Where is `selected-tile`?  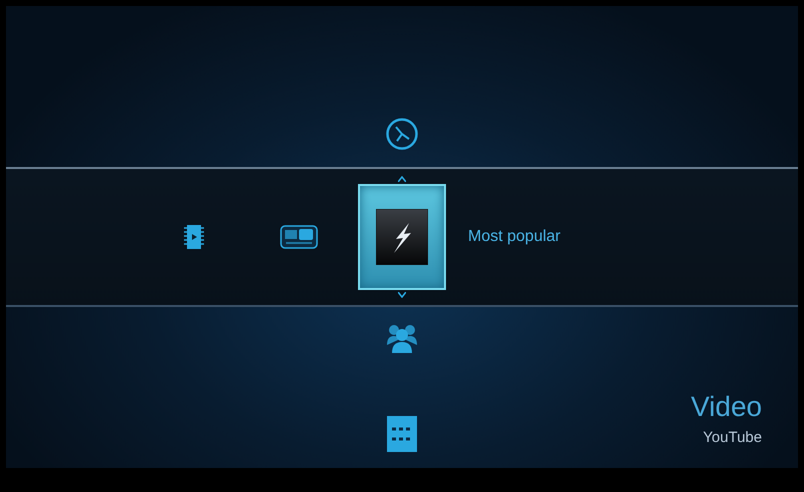
selected-tile is located at coordinates (402, 237).